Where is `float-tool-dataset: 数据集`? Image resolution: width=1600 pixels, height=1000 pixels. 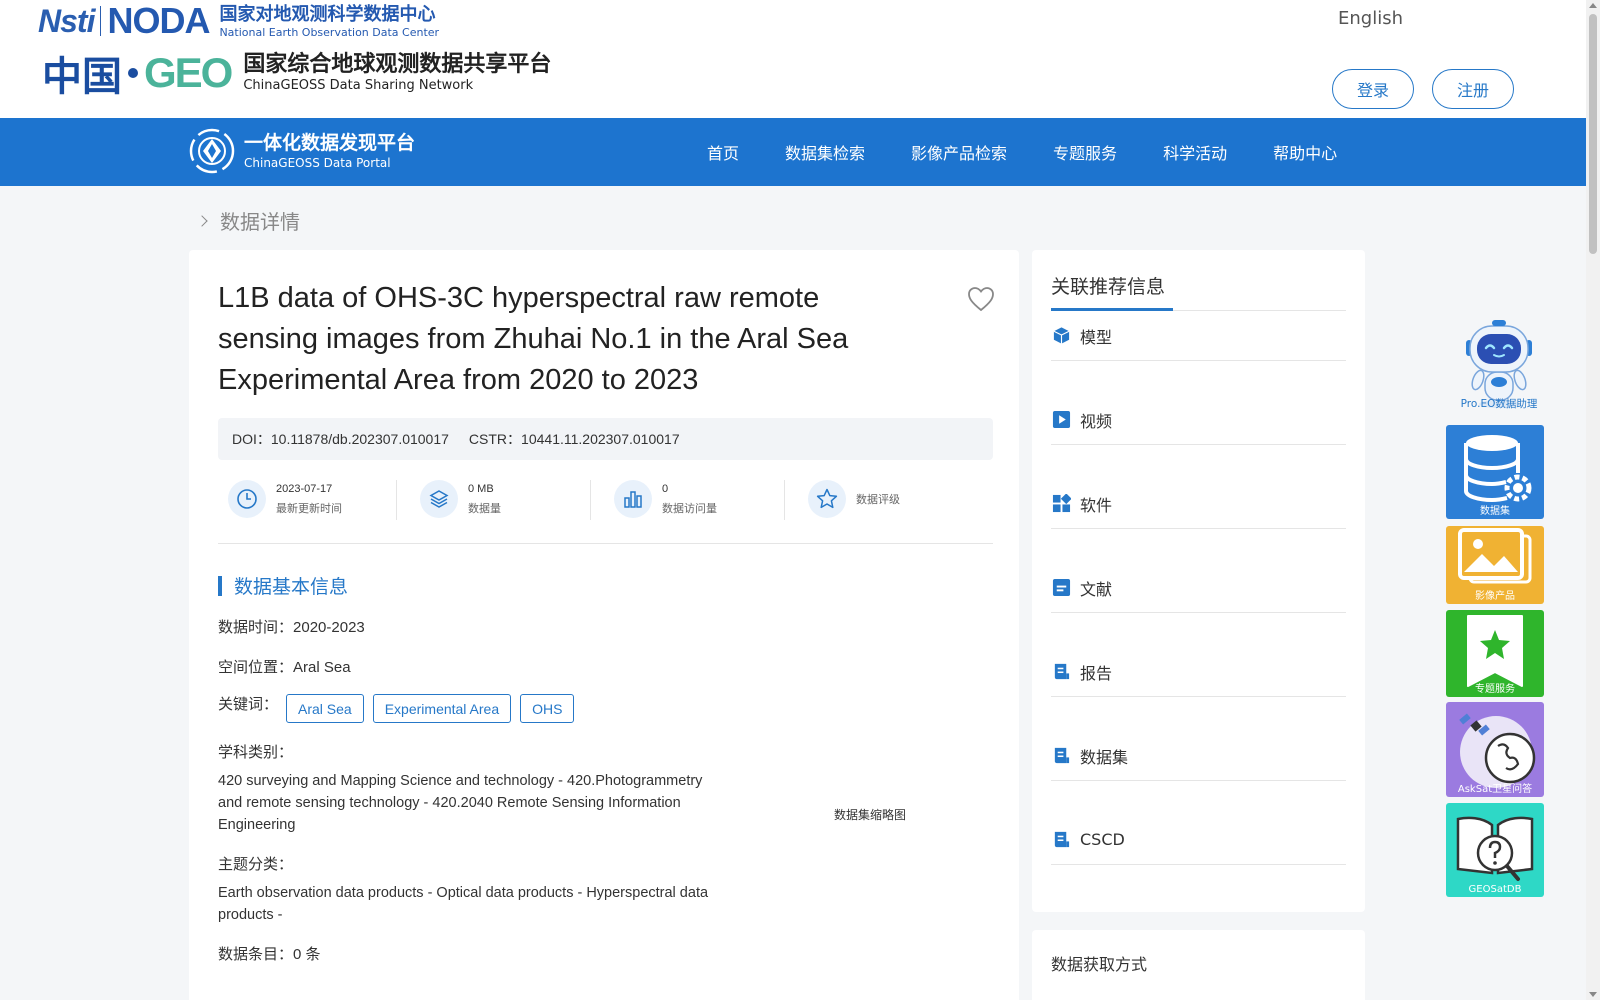
float-tool-dataset: 数据集 is located at coordinates (1495, 472).